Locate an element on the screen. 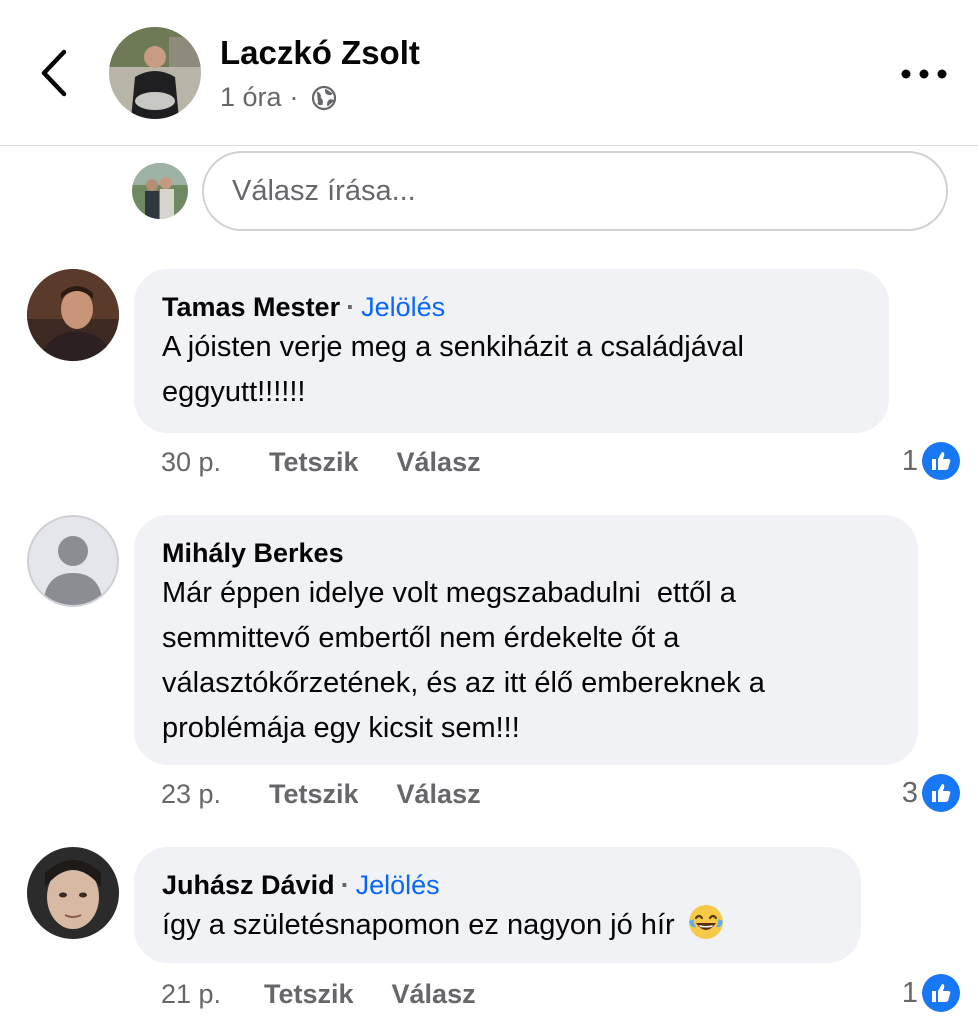  comment-actions: 30 p. Tetszik Válasz is located at coordinates (340, 462).